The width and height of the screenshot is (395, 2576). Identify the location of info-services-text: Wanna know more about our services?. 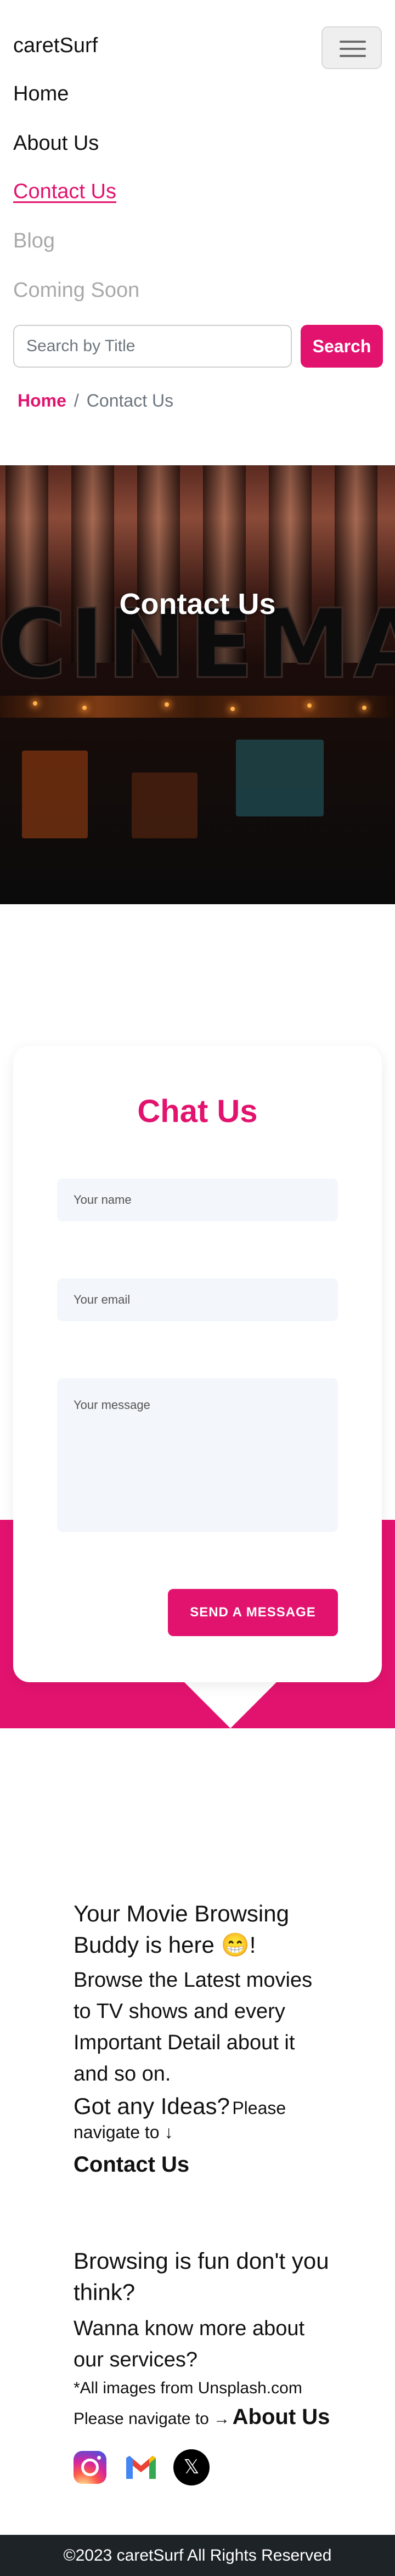
(189, 2344).